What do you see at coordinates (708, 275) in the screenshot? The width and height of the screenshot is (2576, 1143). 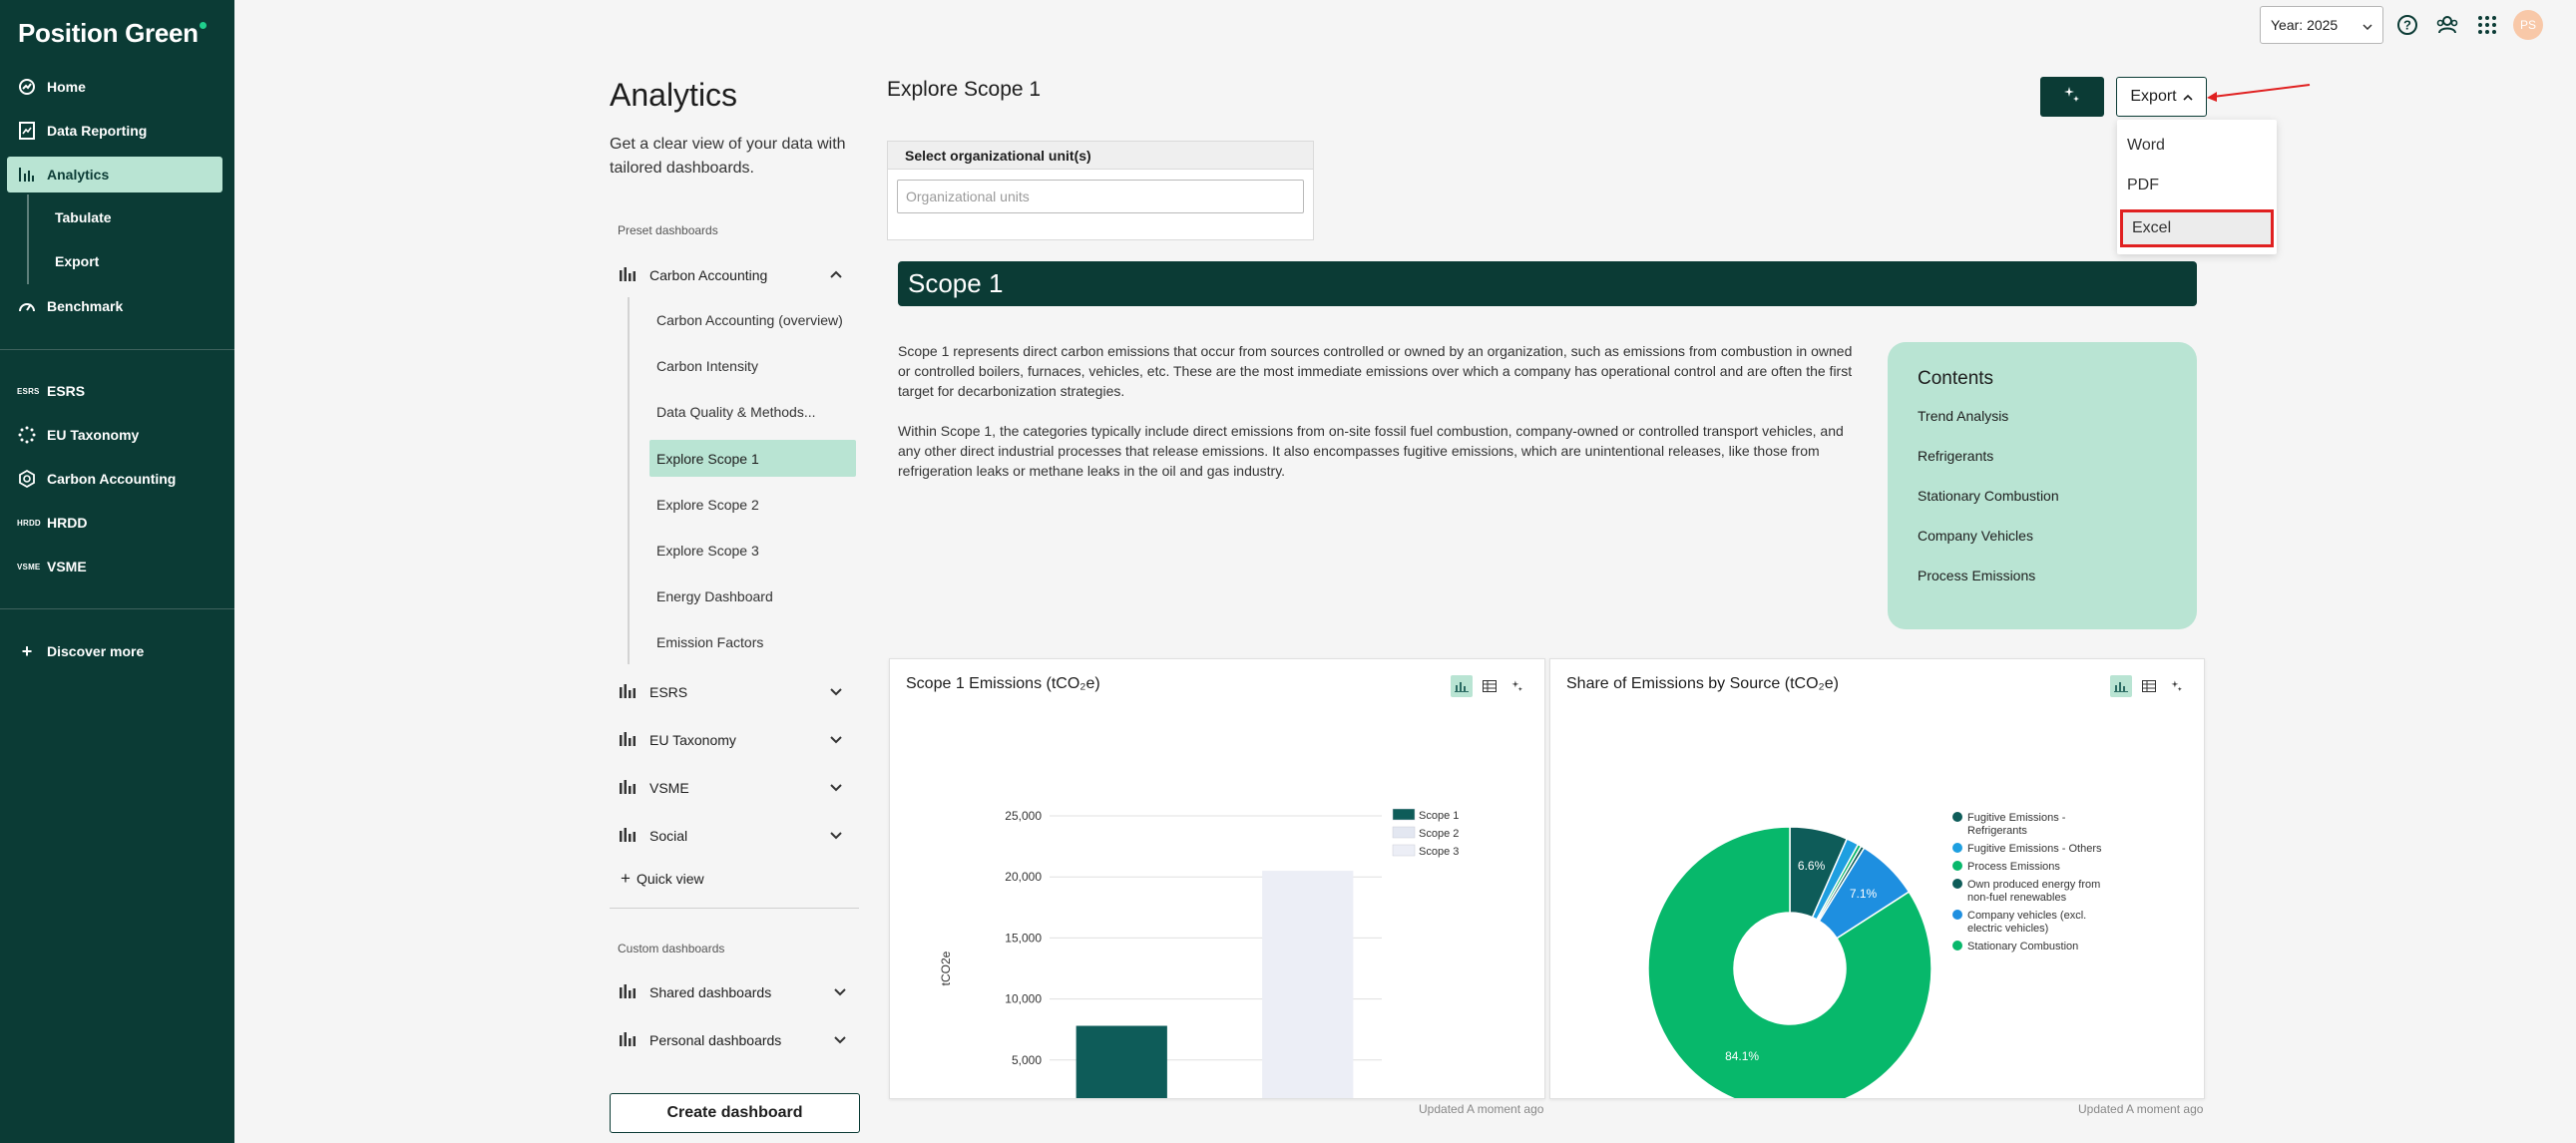 I see `group-carbon-accounting-label: Carbon Accounting` at bounding box center [708, 275].